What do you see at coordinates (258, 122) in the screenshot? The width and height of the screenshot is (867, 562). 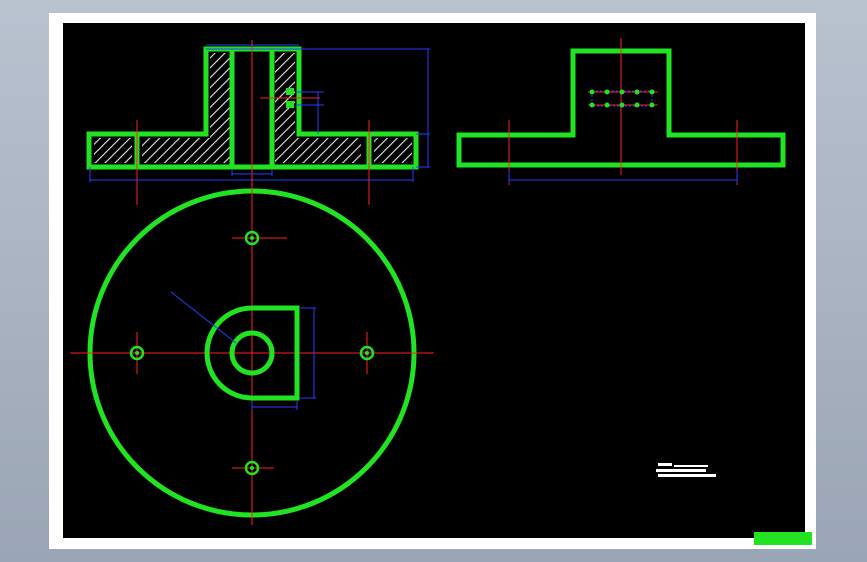 I see `section-view` at bounding box center [258, 122].